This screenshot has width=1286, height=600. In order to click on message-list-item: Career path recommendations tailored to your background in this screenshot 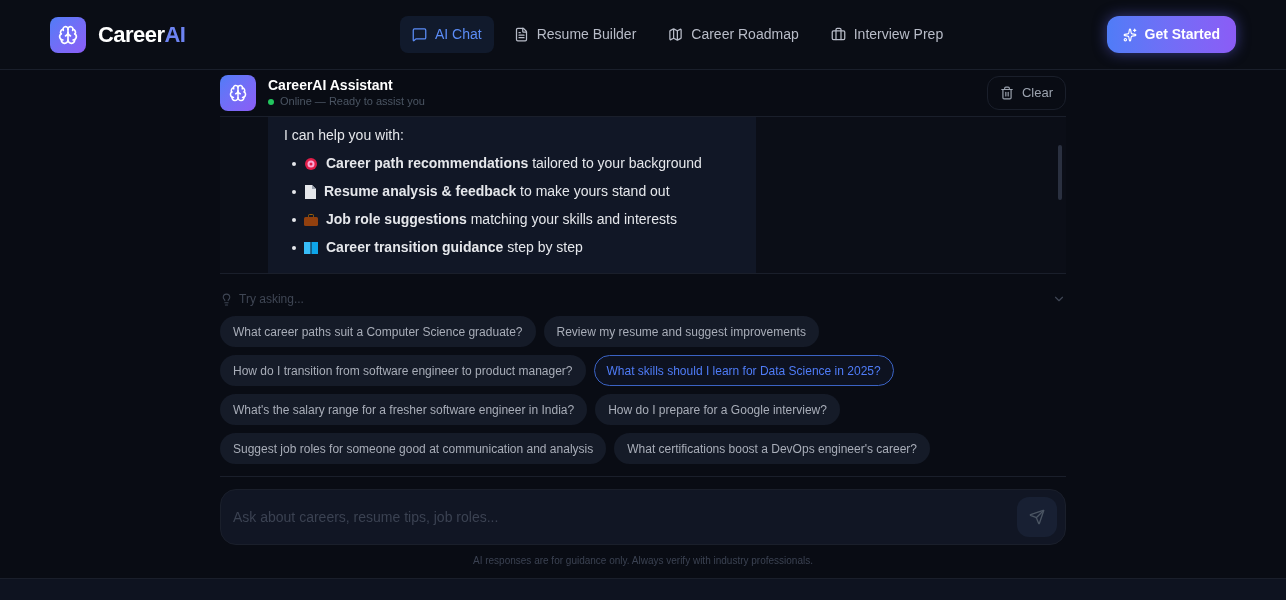, I will do `click(514, 163)`.